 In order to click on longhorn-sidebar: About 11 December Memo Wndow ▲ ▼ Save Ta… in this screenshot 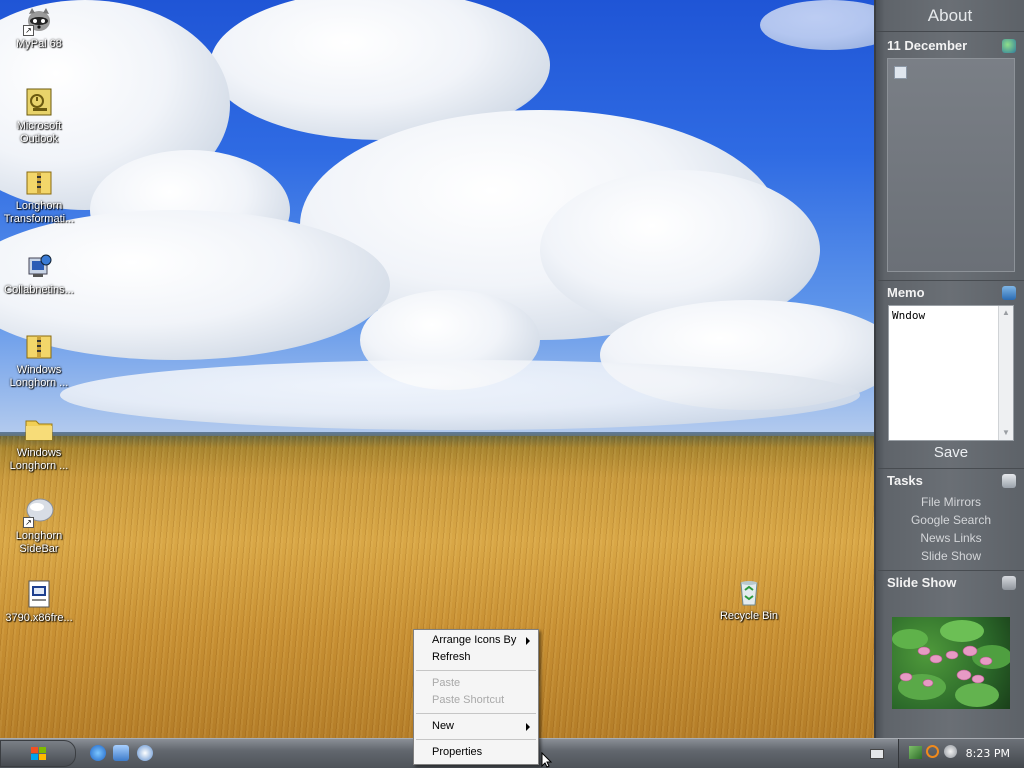, I will do `click(949, 369)`.